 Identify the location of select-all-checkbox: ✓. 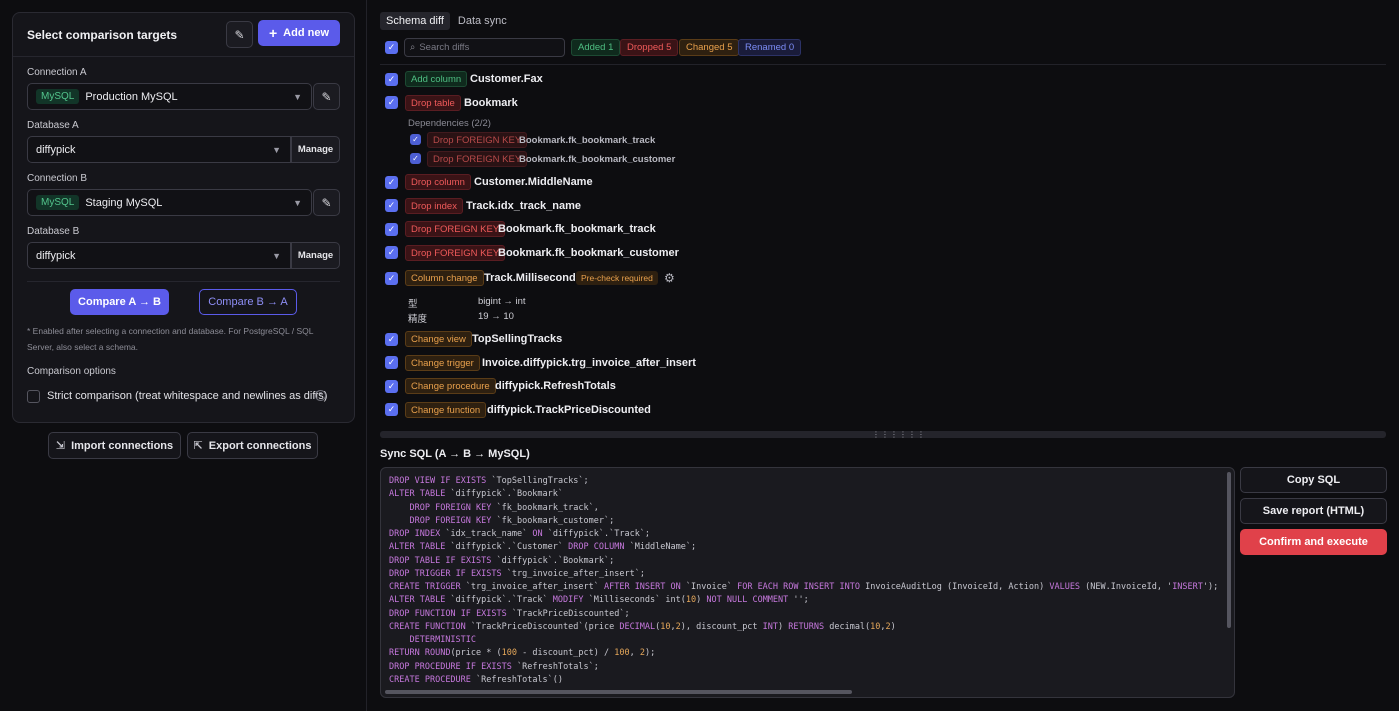
(391, 47).